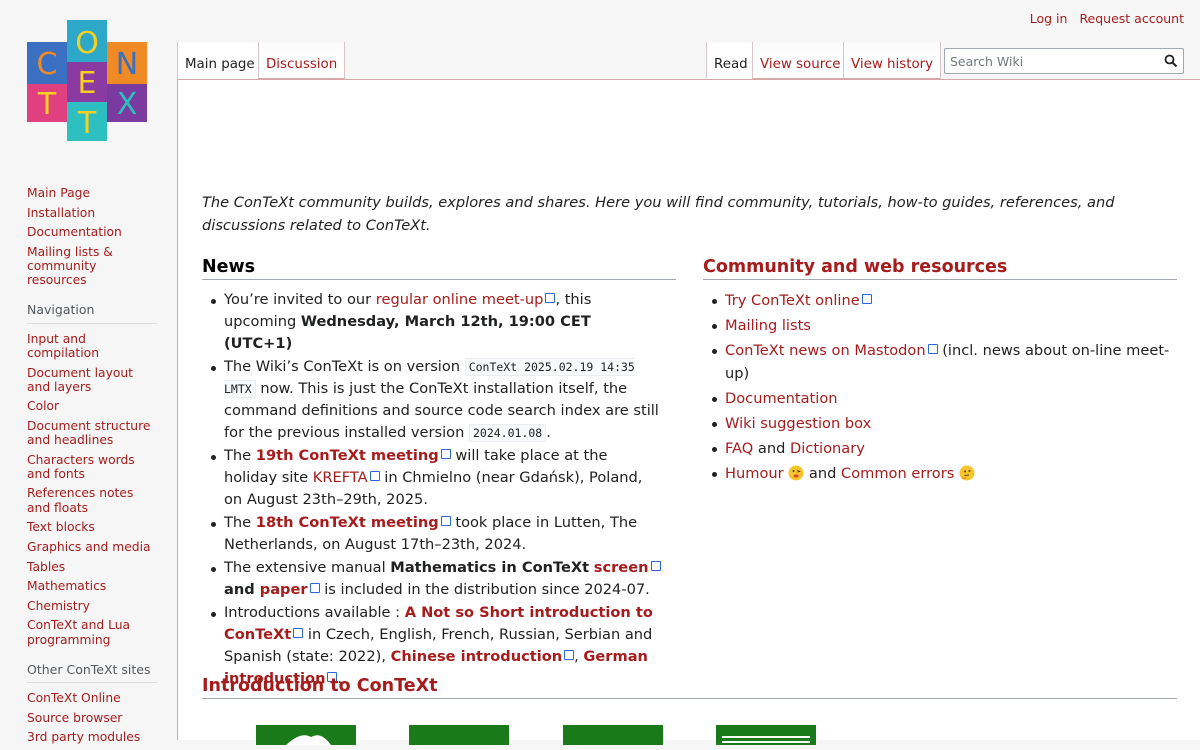 This screenshot has height=750, width=1200. What do you see at coordinates (220, 60) in the screenshot?
I see `tab-main-page: Main page` at bounding box center [220, 60].